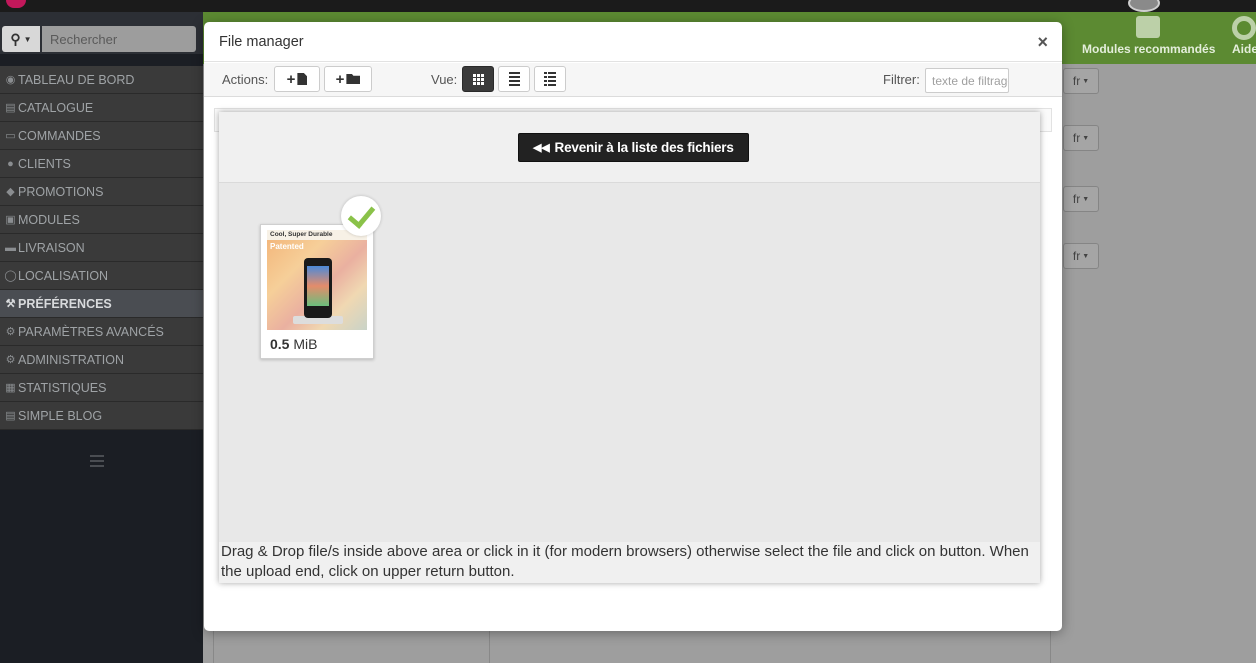 The height and width of the screenshot is (663, 1256). Describe the element at coordinates (63, 275) in the screenshot. I see `sidebar-item-label: LOCALISATION` at that location.